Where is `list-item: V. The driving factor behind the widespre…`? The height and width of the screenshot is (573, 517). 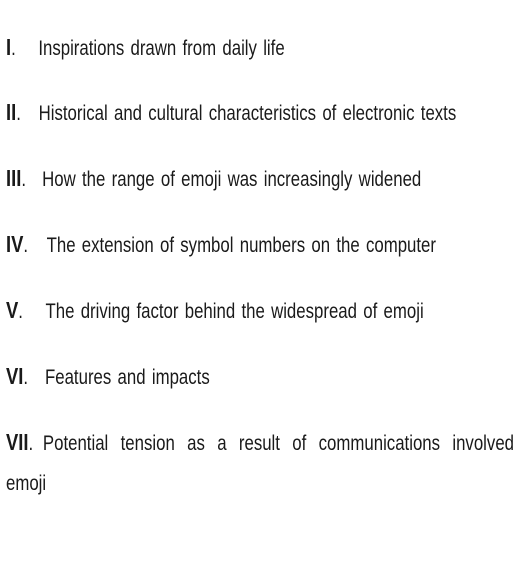
list-item: V. The driving factor behind the widespre… is located at coordinates (260, 311).